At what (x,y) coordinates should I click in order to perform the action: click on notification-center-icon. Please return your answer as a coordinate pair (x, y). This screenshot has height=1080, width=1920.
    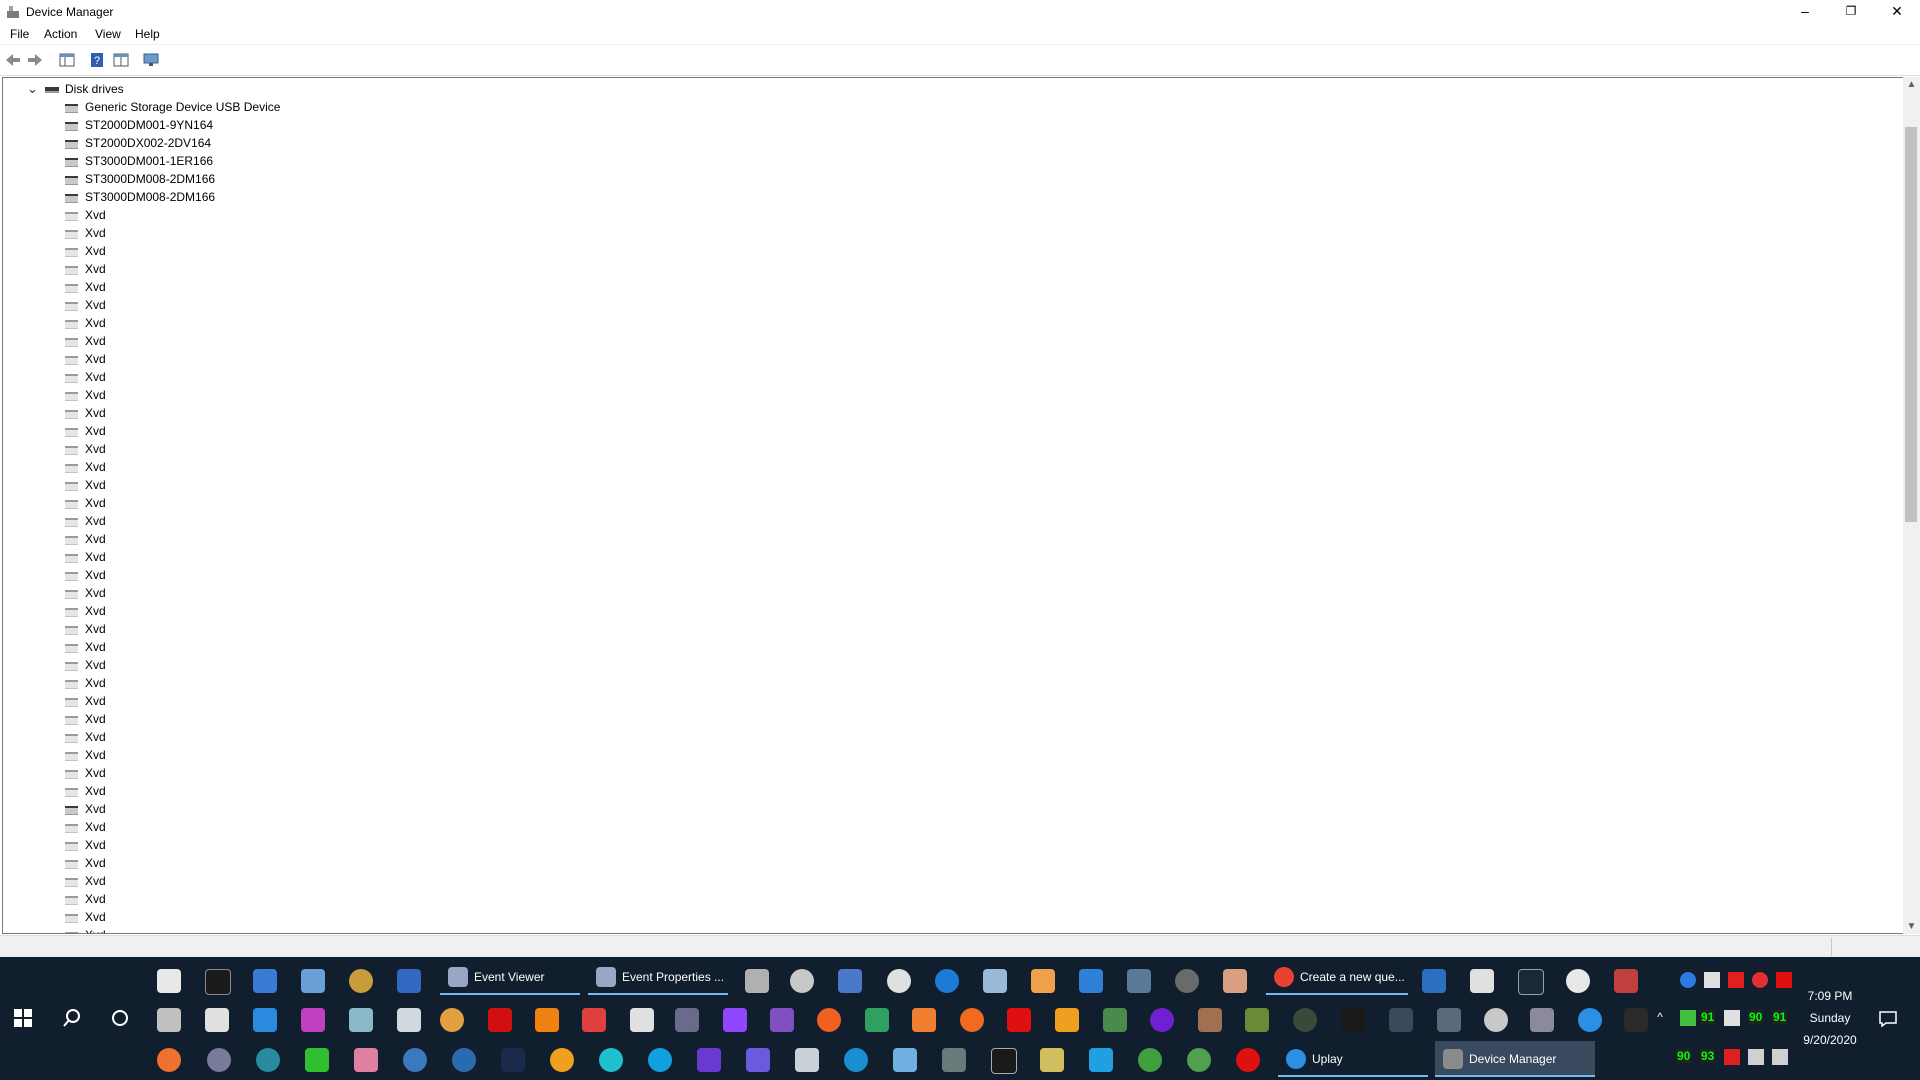
    Looking at the image, I should click on (1888, 1019).